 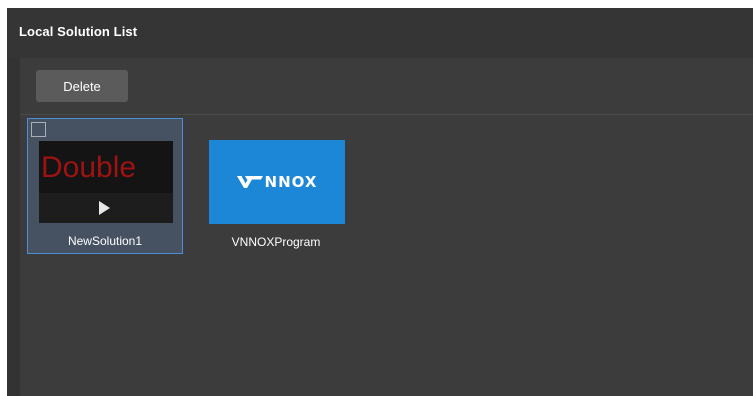 I want to click on solution-thumbnail: NNOX, so click(x=277, y=182).